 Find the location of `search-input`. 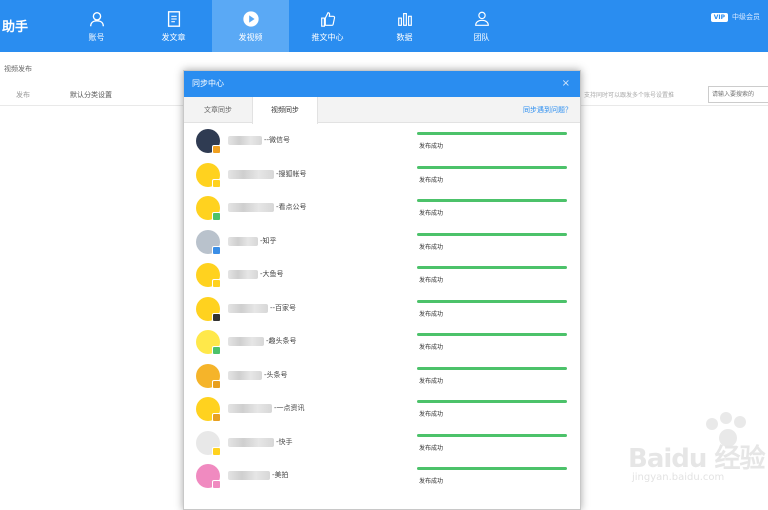

search-input is located at coordinates (738, 94).